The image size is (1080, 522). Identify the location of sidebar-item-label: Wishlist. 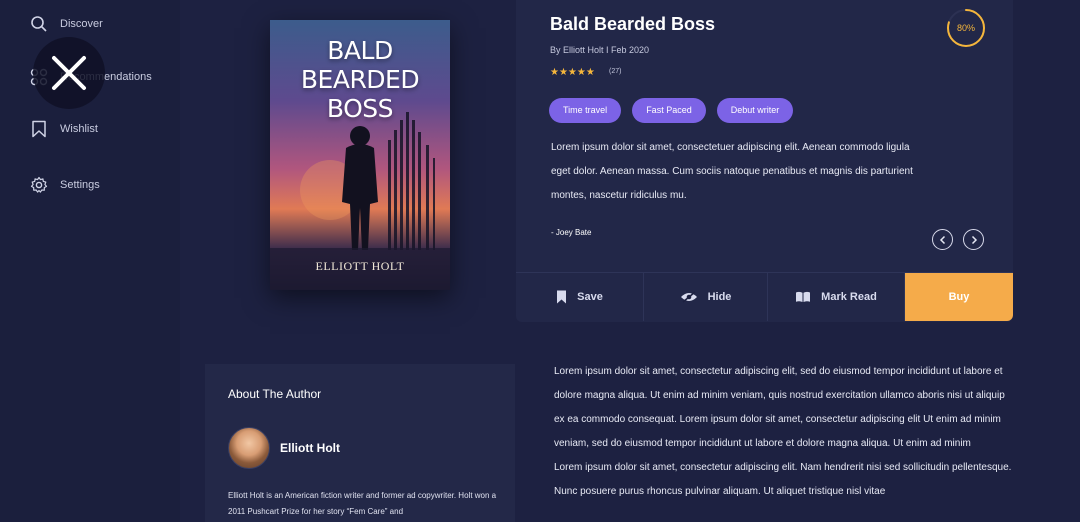
(79, 129).